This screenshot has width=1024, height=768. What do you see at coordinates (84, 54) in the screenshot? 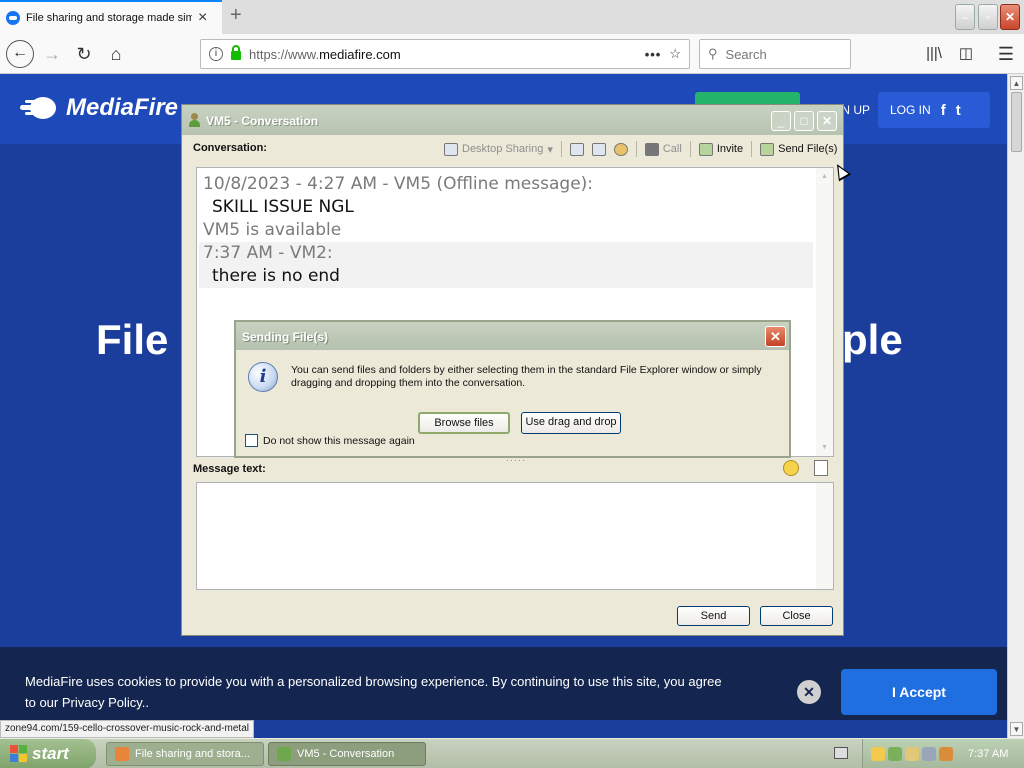
I see `reload-icon: ↻` at bounding box center [84, 54].